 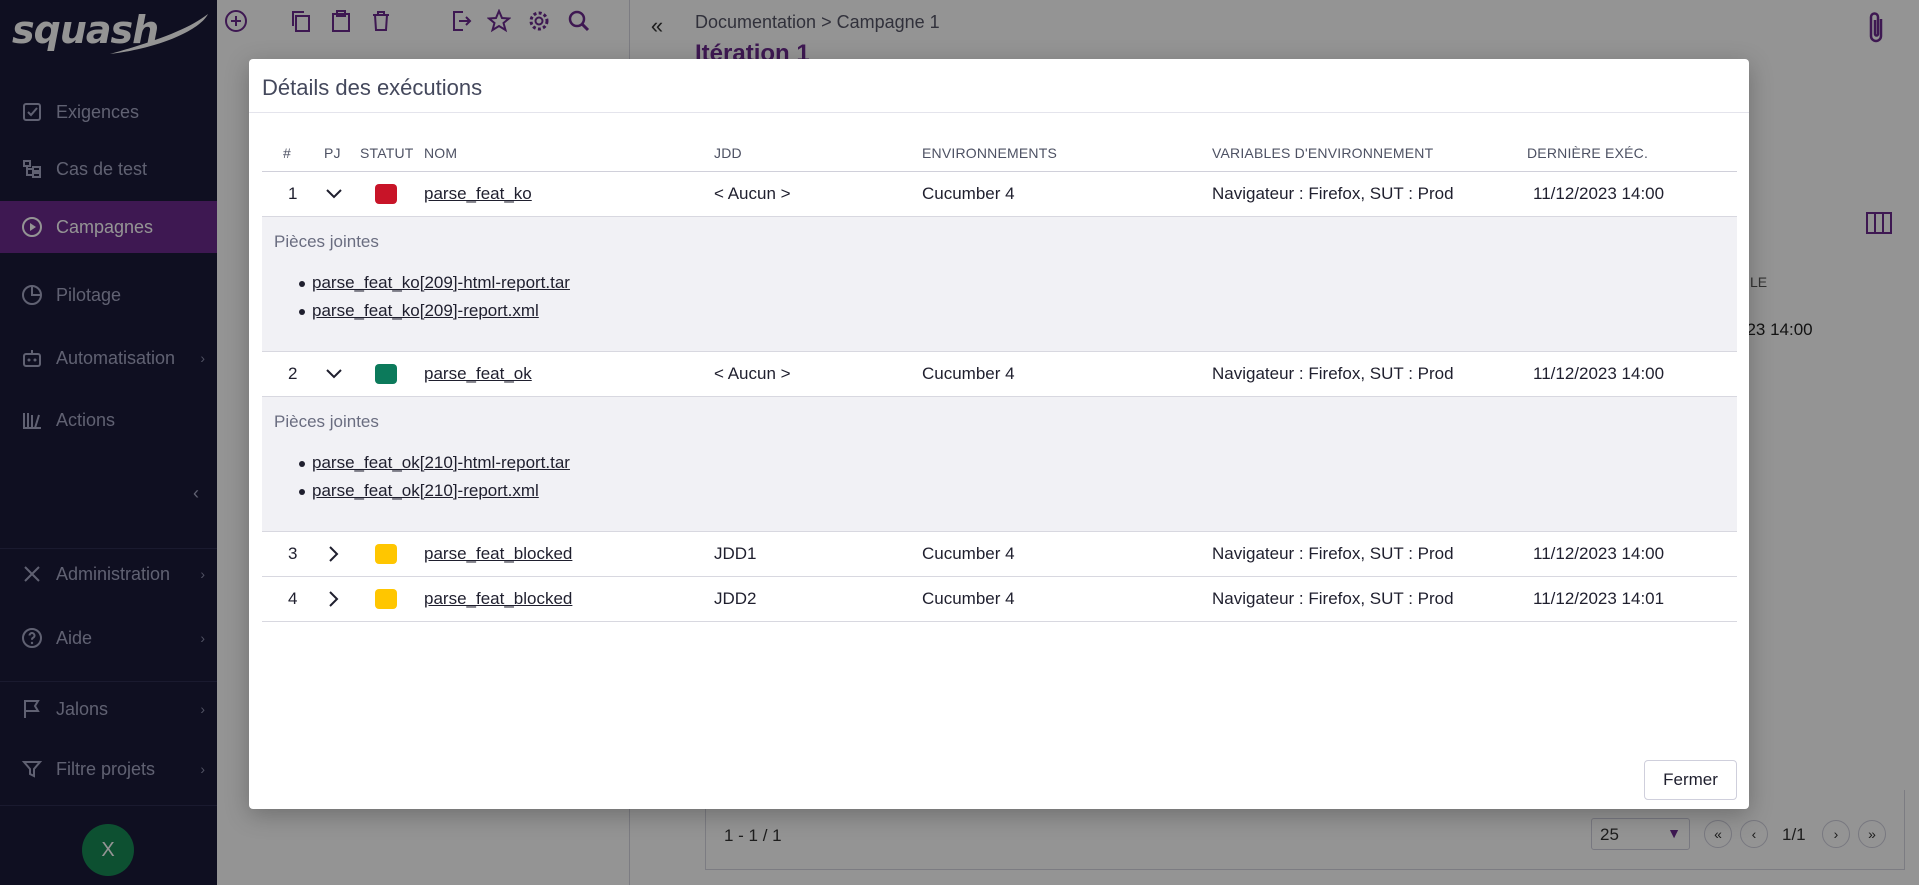 I want to click on status-badge-success, so click(x=386, y=374).